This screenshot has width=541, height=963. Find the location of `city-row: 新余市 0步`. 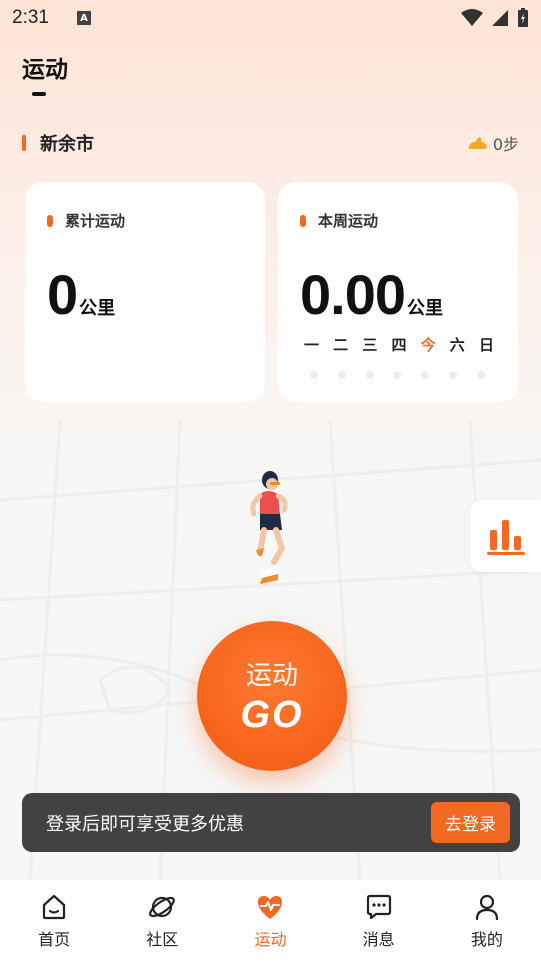

city-row: 新余市 0步 is located at coordinates (270, 143).